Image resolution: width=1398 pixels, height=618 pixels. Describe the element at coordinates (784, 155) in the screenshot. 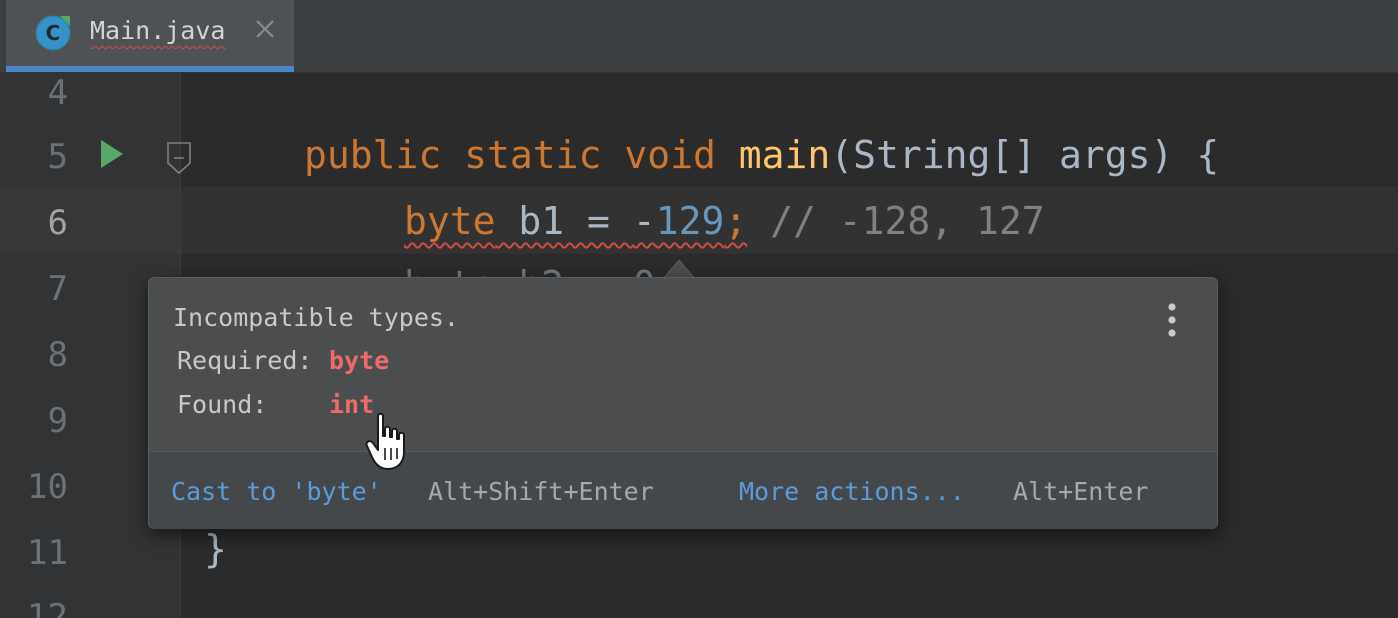

I see `method-name: main` at that location.